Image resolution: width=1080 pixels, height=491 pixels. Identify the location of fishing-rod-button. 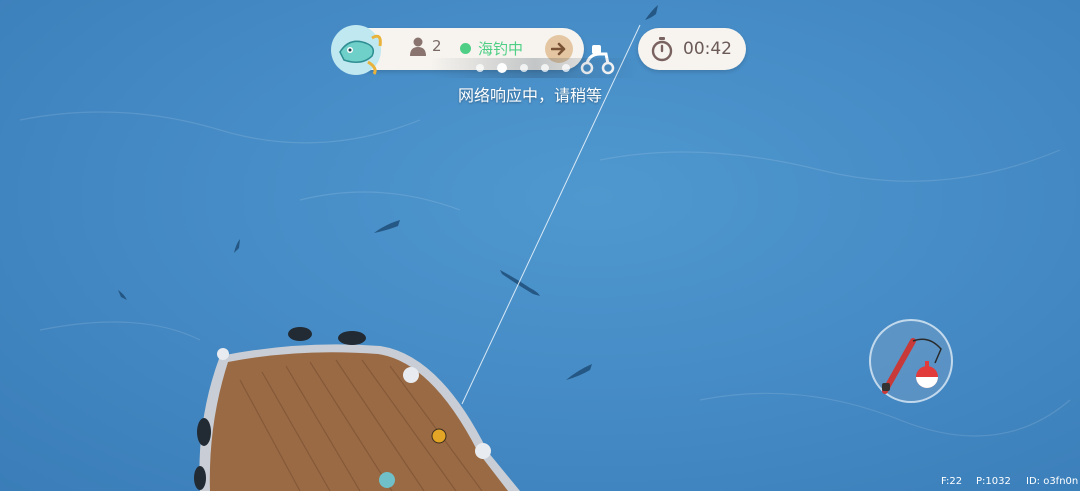
(911, 361).